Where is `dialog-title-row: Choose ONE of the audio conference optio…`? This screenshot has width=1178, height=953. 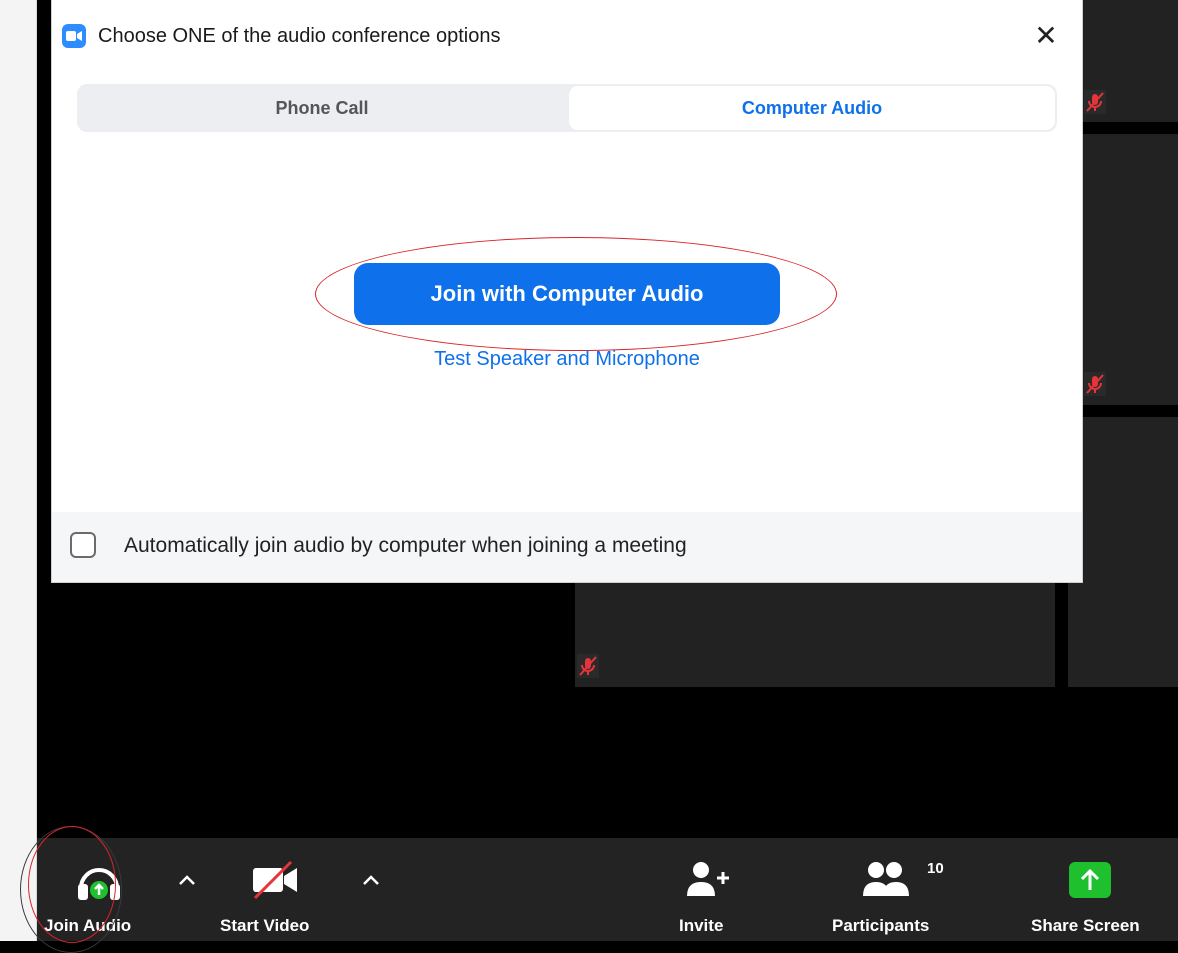
dialog-title-row: Choose ONE of the audio conference optio… is located at coordinates (281, 36).